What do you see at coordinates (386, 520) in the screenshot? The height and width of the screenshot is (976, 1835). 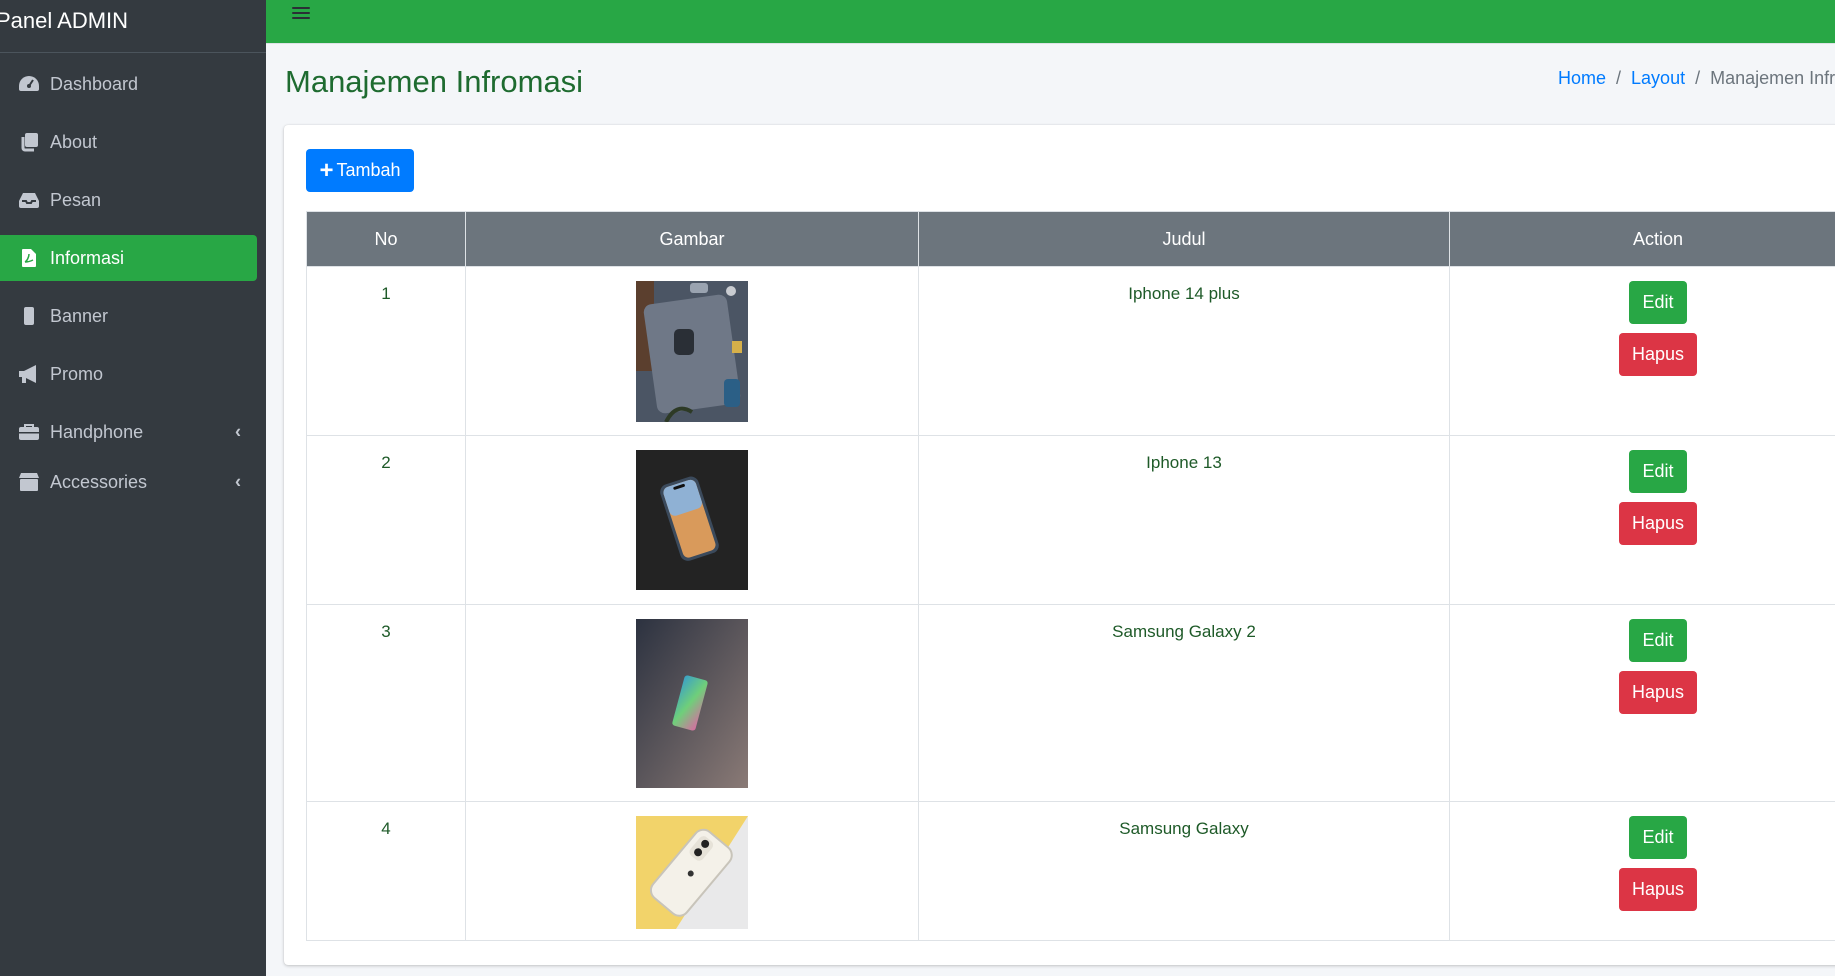 I see `row-number: 2` at bounding box center [386, 520].